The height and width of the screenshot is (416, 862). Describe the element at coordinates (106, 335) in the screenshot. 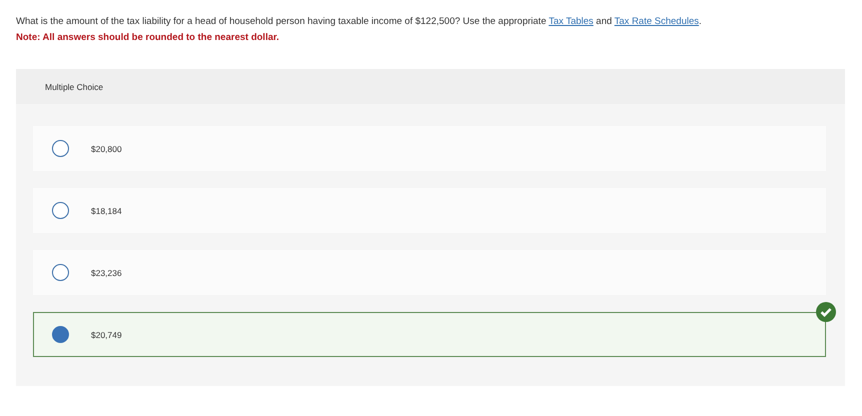

I see `answer-text: $20,749` at that location.